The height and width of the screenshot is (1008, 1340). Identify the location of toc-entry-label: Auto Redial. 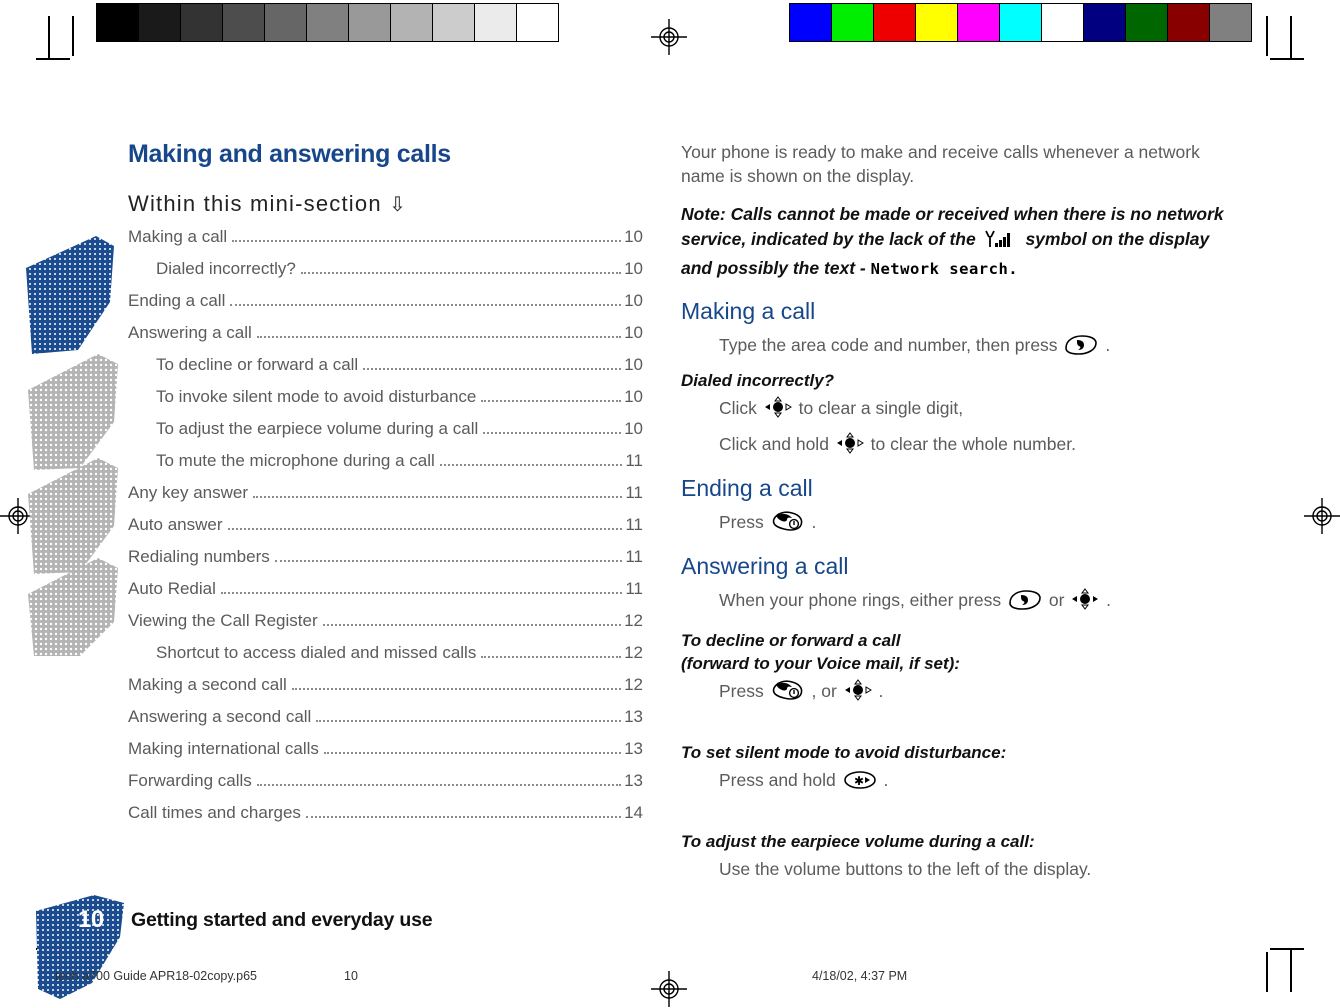
(172, 588).